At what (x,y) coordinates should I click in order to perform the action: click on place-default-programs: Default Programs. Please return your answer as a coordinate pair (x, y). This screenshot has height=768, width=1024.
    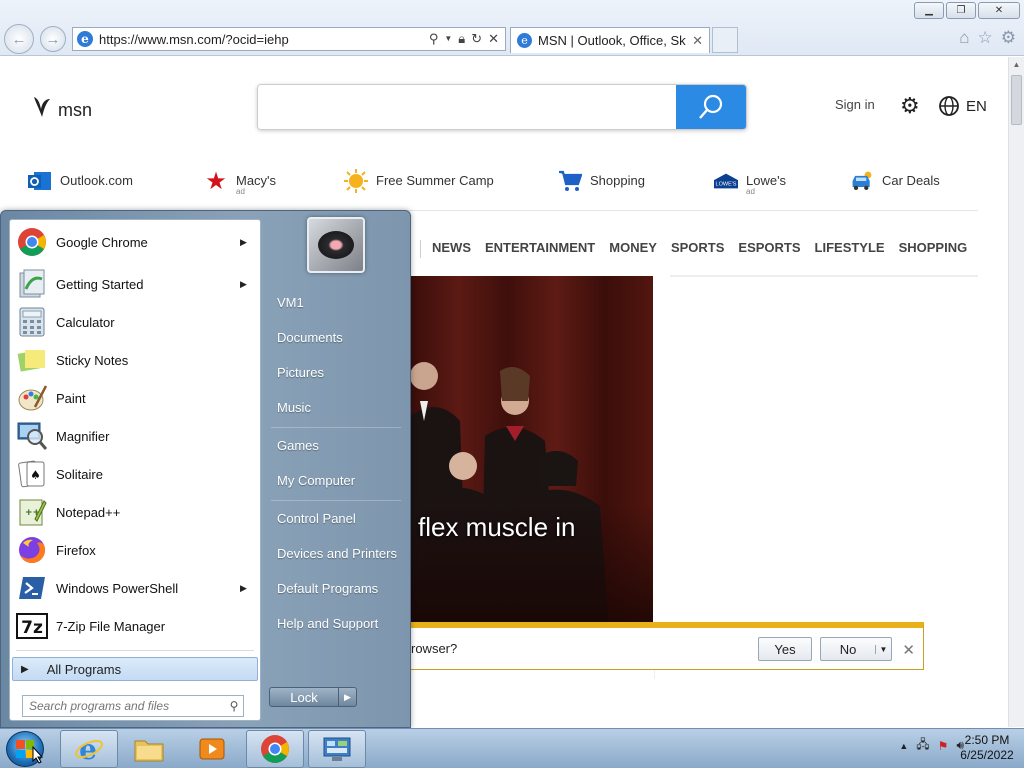
    Looking at the image, I should click on (327, 588).